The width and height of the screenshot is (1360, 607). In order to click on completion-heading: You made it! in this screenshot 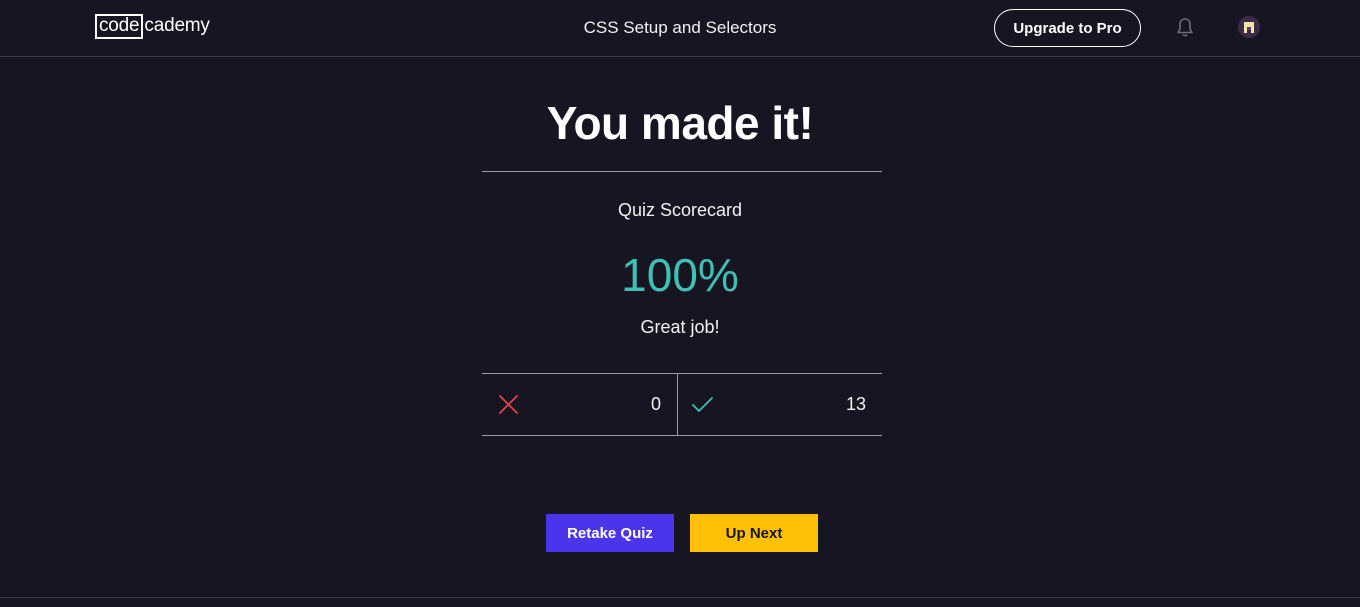, I will do `click(680, 123)`.